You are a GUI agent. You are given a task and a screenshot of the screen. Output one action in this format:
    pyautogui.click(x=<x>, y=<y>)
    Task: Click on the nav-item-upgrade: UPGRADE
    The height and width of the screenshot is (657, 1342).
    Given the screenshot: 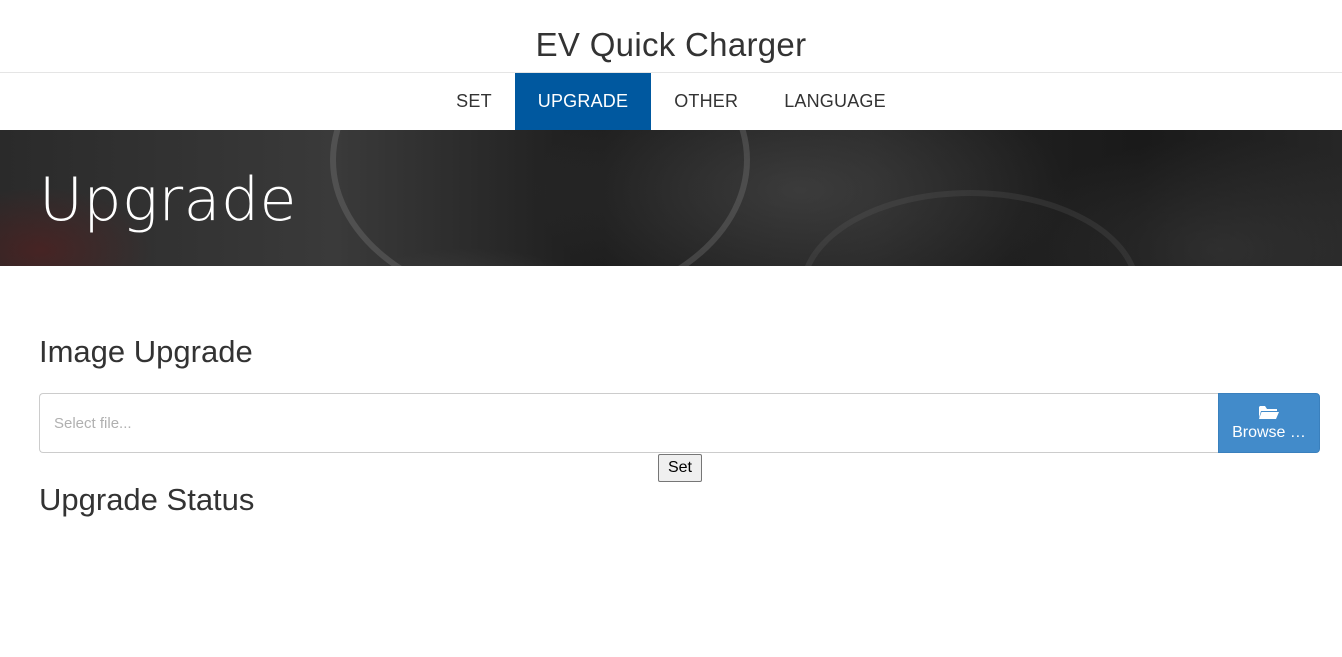 What is the action you would take?
    pyautogui.click(x=583, y=101)
    